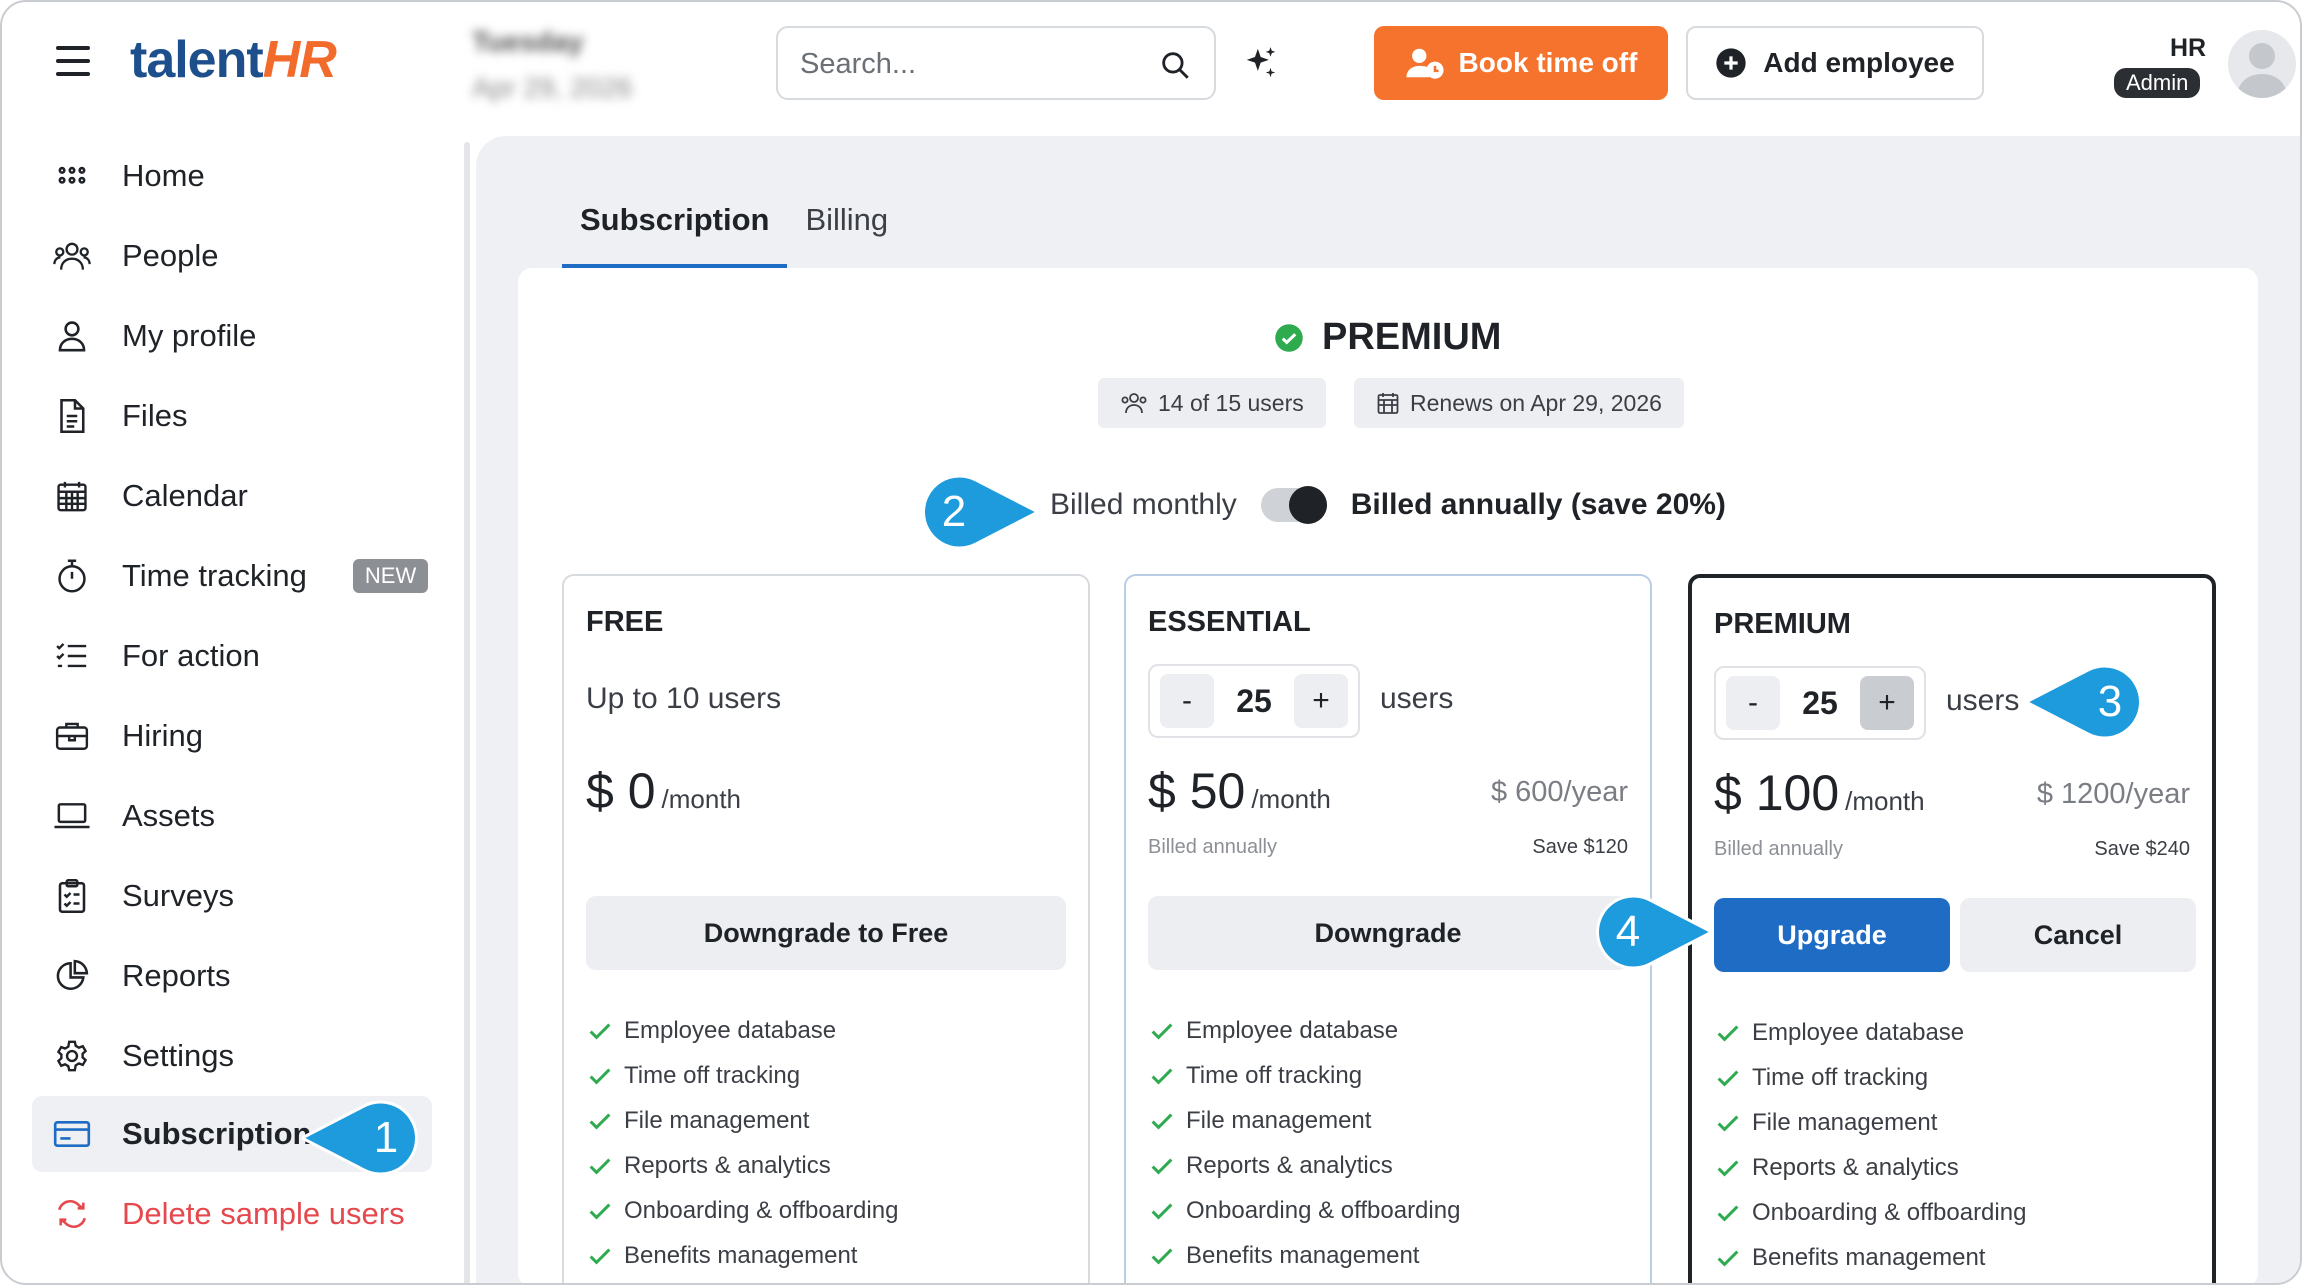 The image size is (2302, 1285). Describe the element at coordinates (1261, 63) in the screenshot. I see `ai-sparkle-icon` at that location.